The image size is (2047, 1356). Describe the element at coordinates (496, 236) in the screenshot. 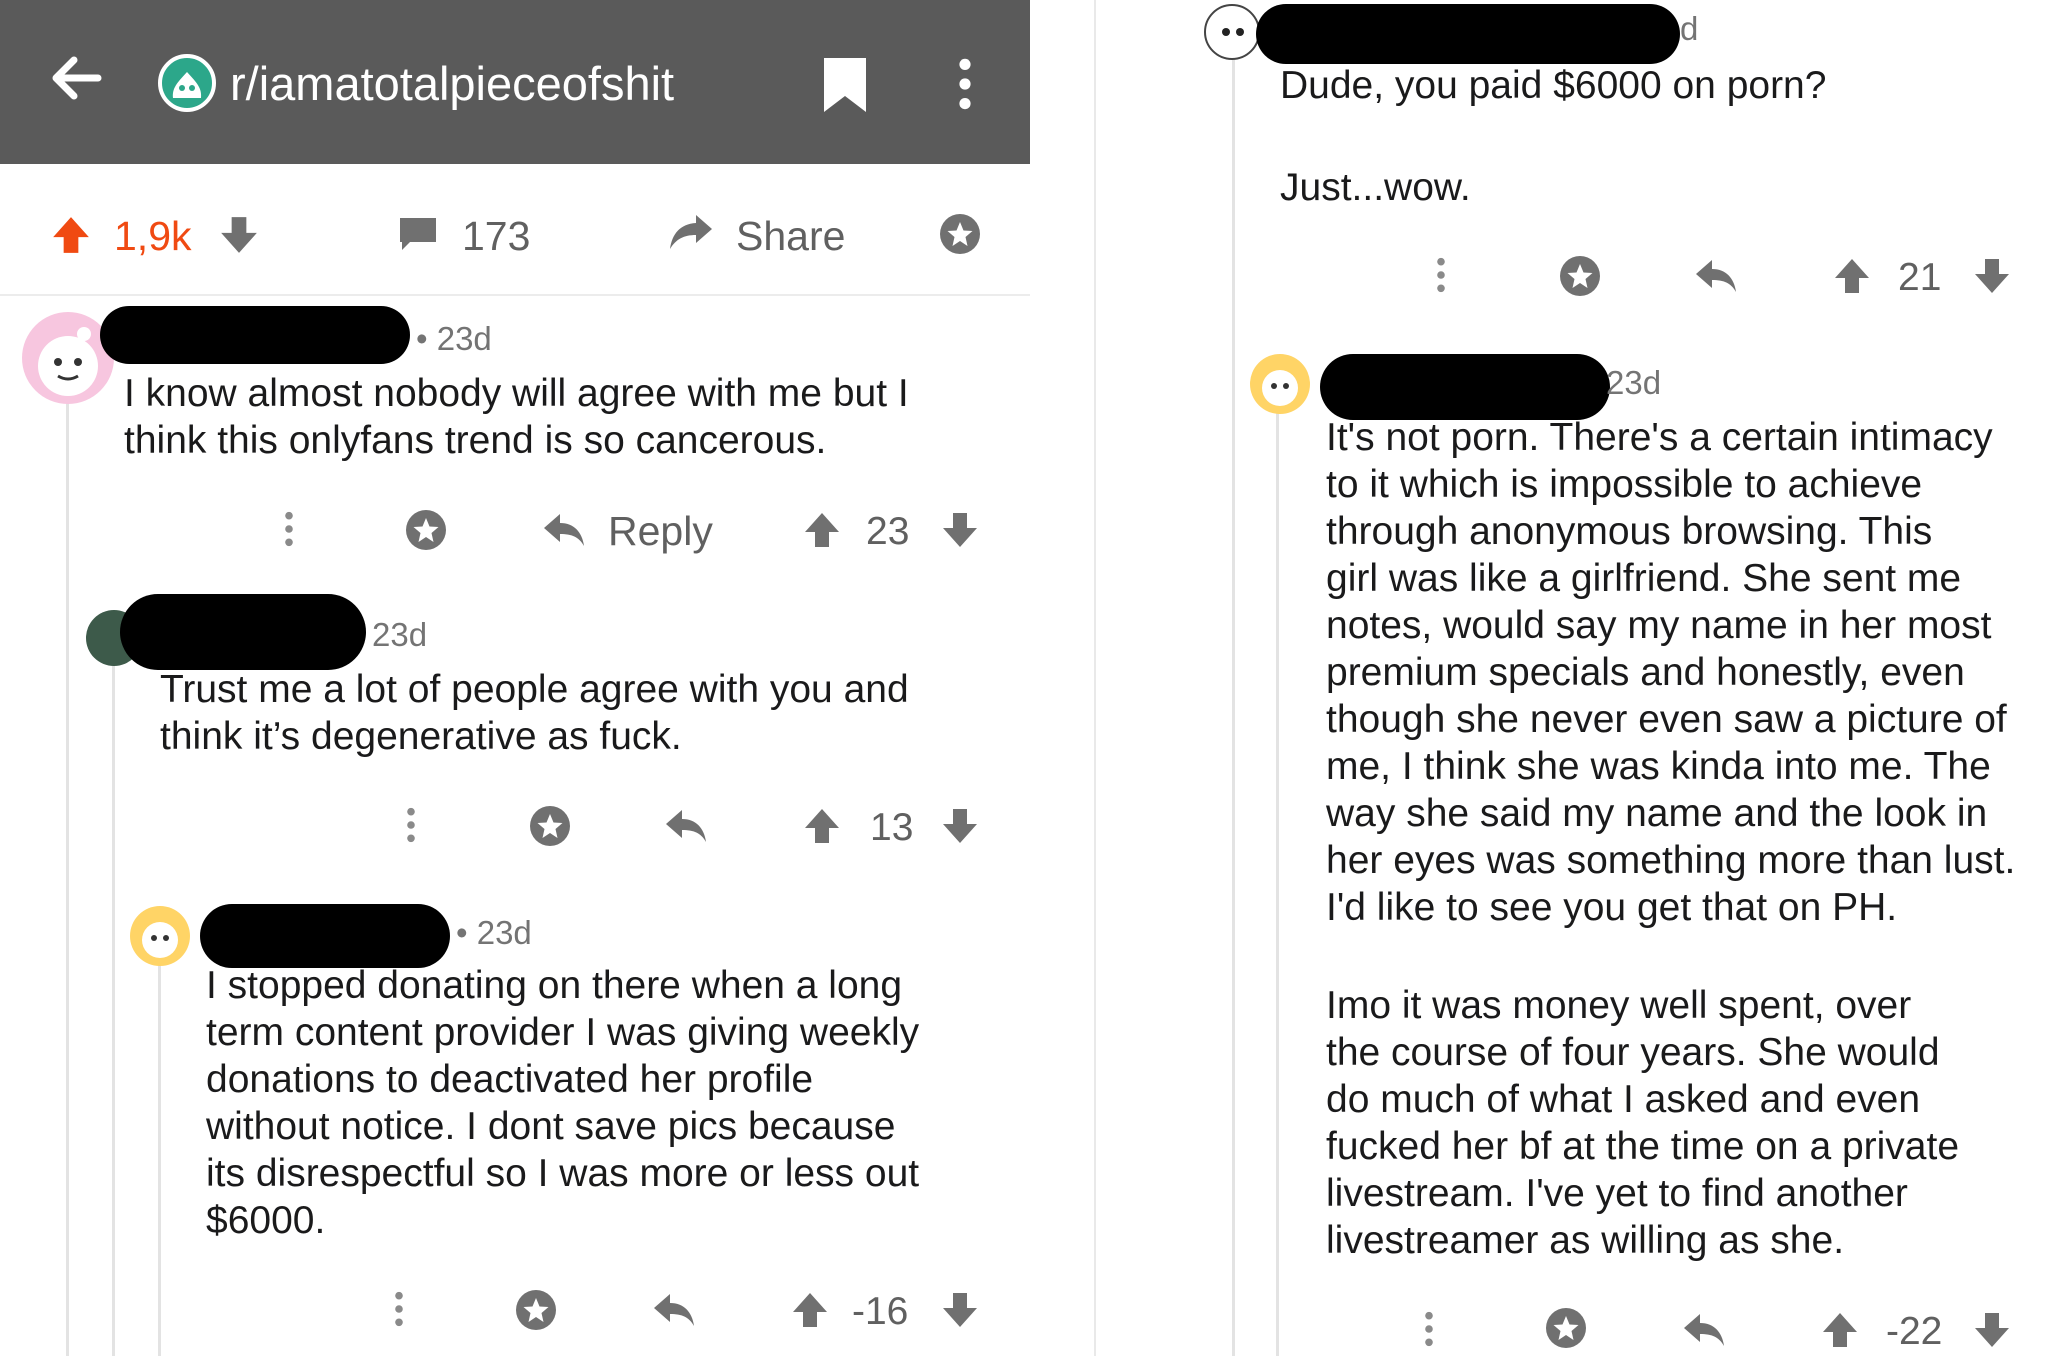

I see `comment-count: 173` at that location.